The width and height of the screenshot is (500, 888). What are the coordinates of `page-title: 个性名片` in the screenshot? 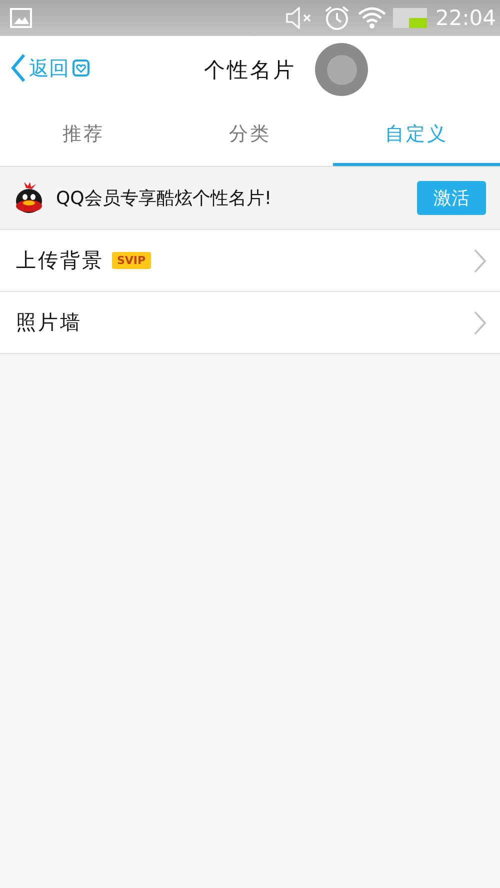 It's located at (250, 70).